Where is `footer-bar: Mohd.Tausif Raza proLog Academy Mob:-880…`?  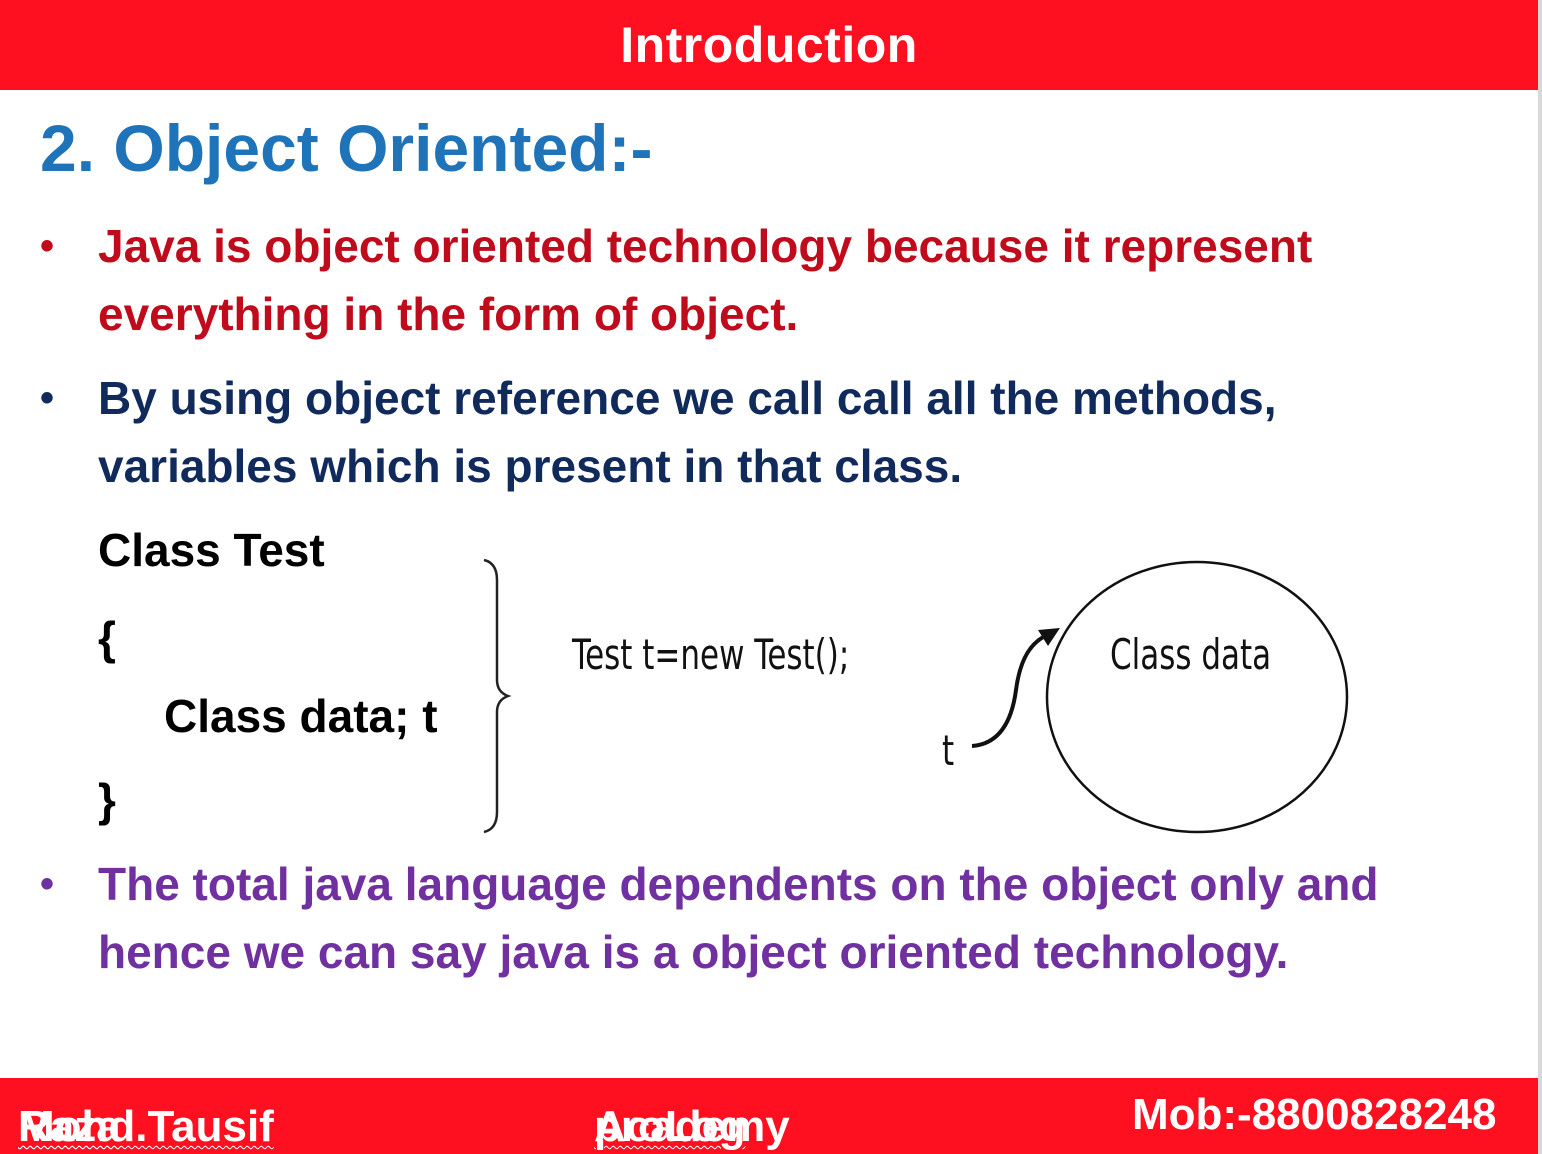
footer-bar: Mohd.Tausif Raza proLog Academy Mob:-880… is located at coordinates (769, 1116).